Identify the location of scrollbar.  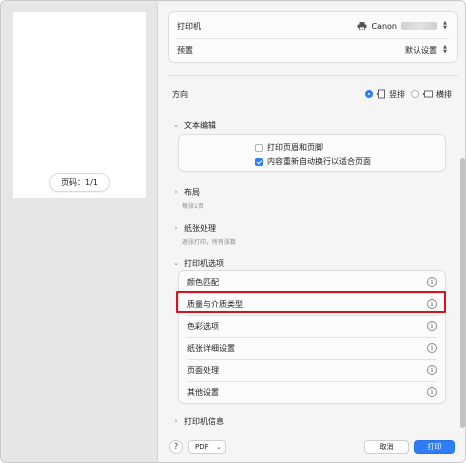
(462, 293).